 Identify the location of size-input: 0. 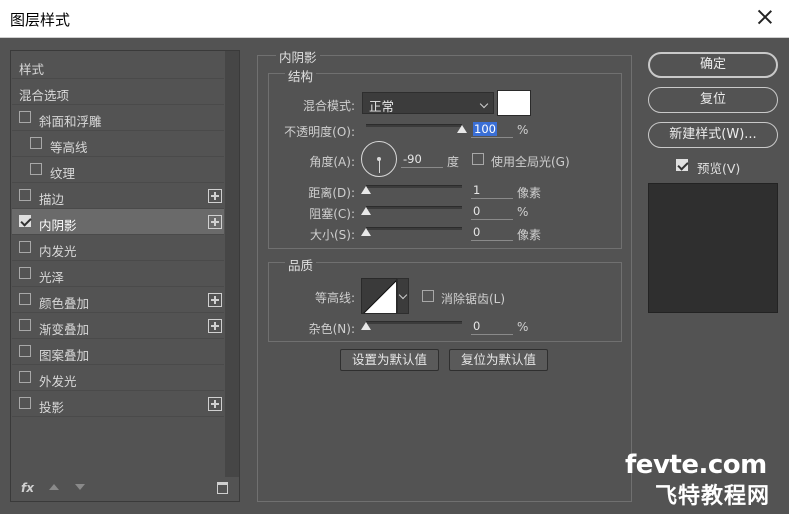
(492, 233).